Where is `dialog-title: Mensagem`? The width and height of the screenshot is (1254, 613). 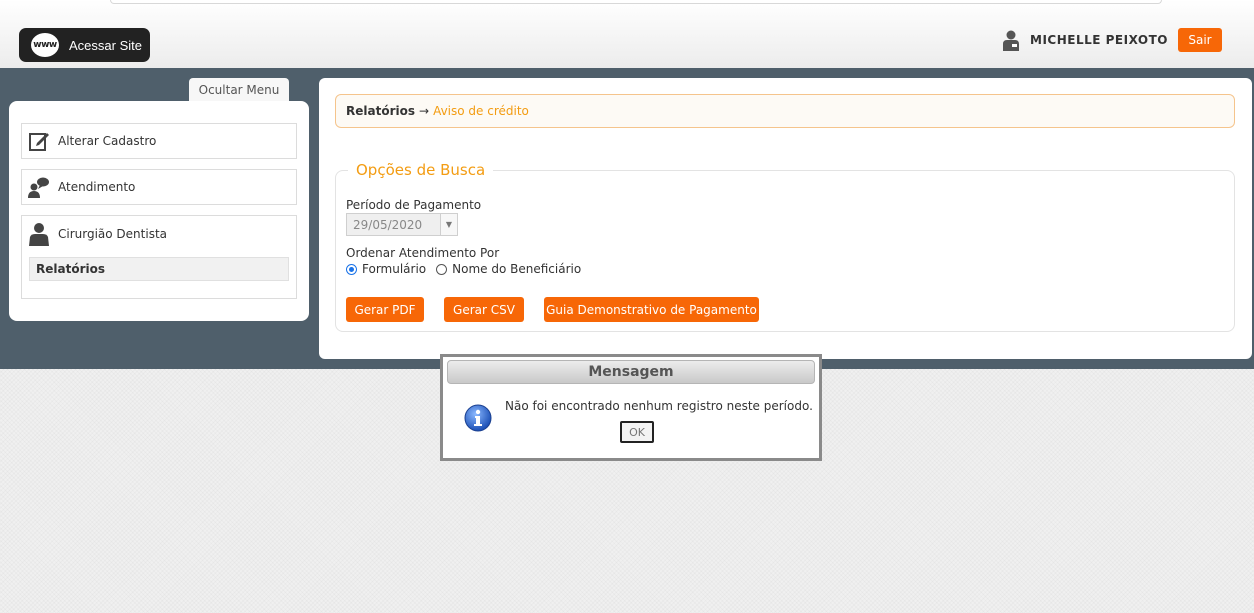
dialog-title: Mensagem is located at coordinates (631, 372).